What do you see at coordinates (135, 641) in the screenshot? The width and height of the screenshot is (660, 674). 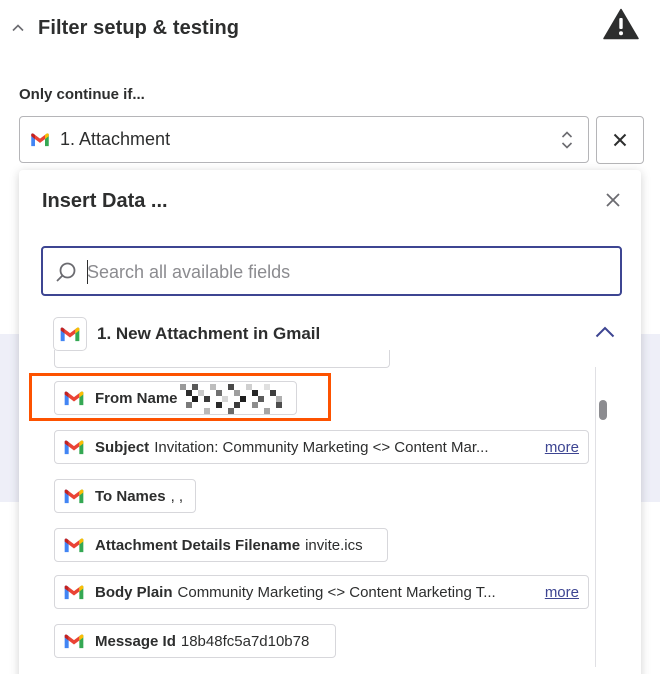 I see `field-label: Message Id` at bounding box center [135, 641].